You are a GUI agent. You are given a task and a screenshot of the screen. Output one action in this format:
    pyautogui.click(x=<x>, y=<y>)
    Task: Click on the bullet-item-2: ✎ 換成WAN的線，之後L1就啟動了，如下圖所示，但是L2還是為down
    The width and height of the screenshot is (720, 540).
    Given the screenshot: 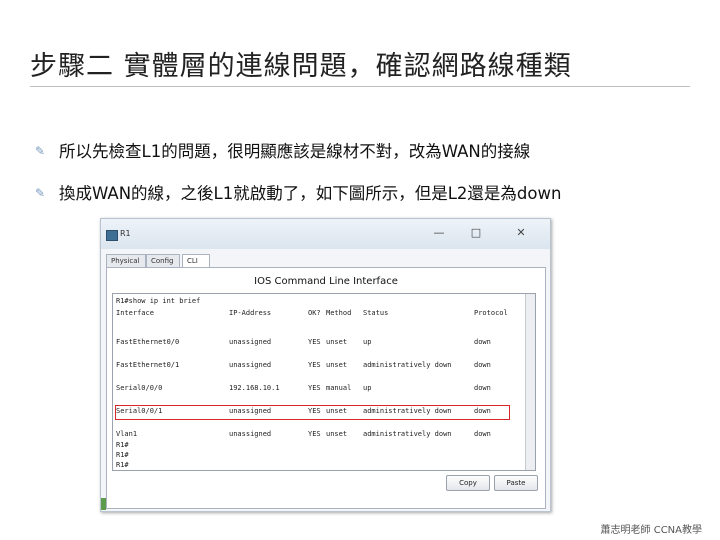 What is the action you would take?
    pyautogui.click(x=298, y=192)
    